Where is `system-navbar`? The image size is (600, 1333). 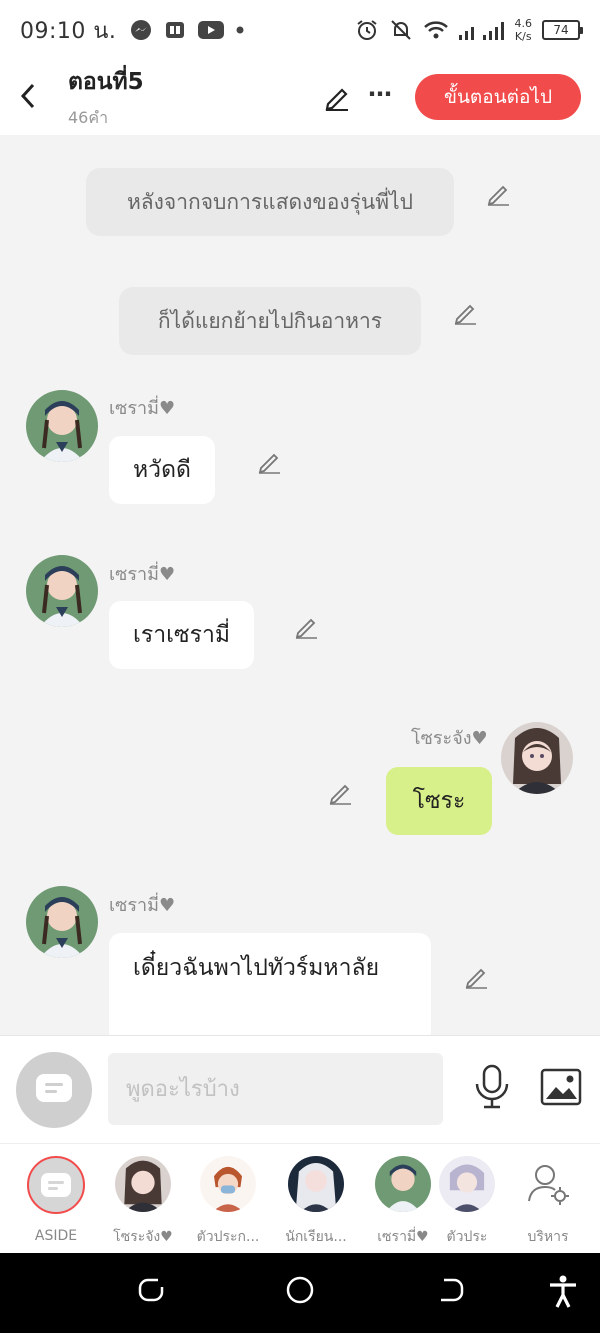
system-navbar is located at coordinates (300, 1293).